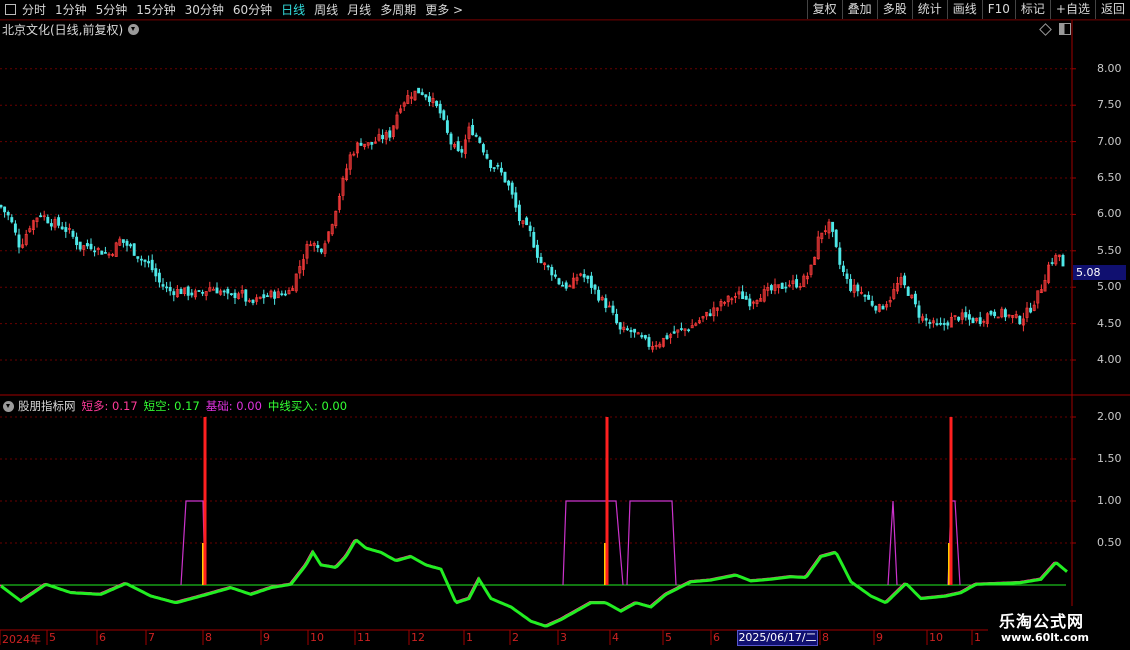 The image size is (1130, 650). What do you see at coordinates (418, 637) in the screenshot?
I see `date-tick-label: 12` at bounding box center [418, 637].